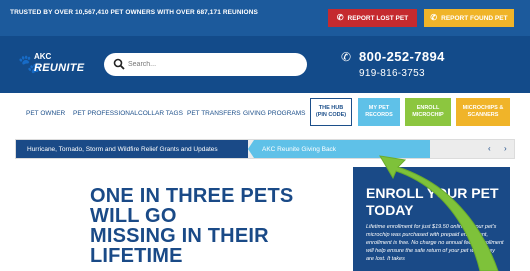 This screenshot has height=271, width=530. Describe the element at coordinates (192, 196) in the screenshot. I see `hero-line-1: ONE IN THREE PETS` at that location.